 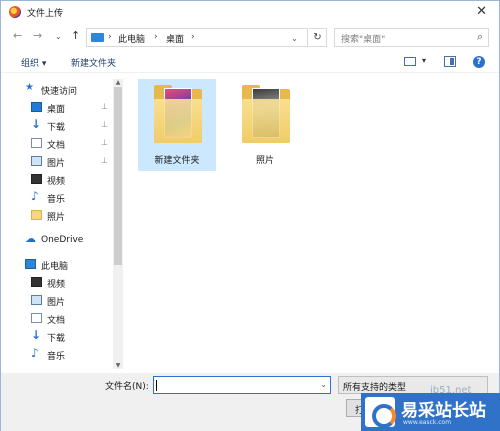 What do you see at coordinates (36, 107) in the screenshot?
I see `desktop-icon` at bounding box center [36, 107].